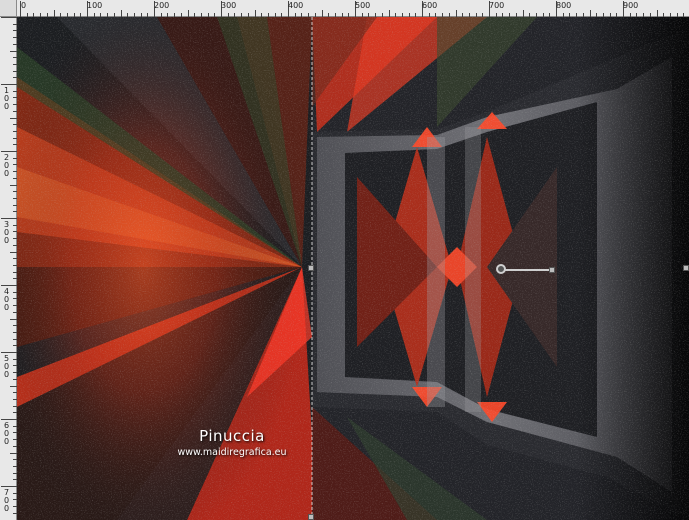  What do you see at coordinates (6, 500) in the screenshot?
I see `ruler-label-v-700: 7 0 0` at bounding box center [6, 500].